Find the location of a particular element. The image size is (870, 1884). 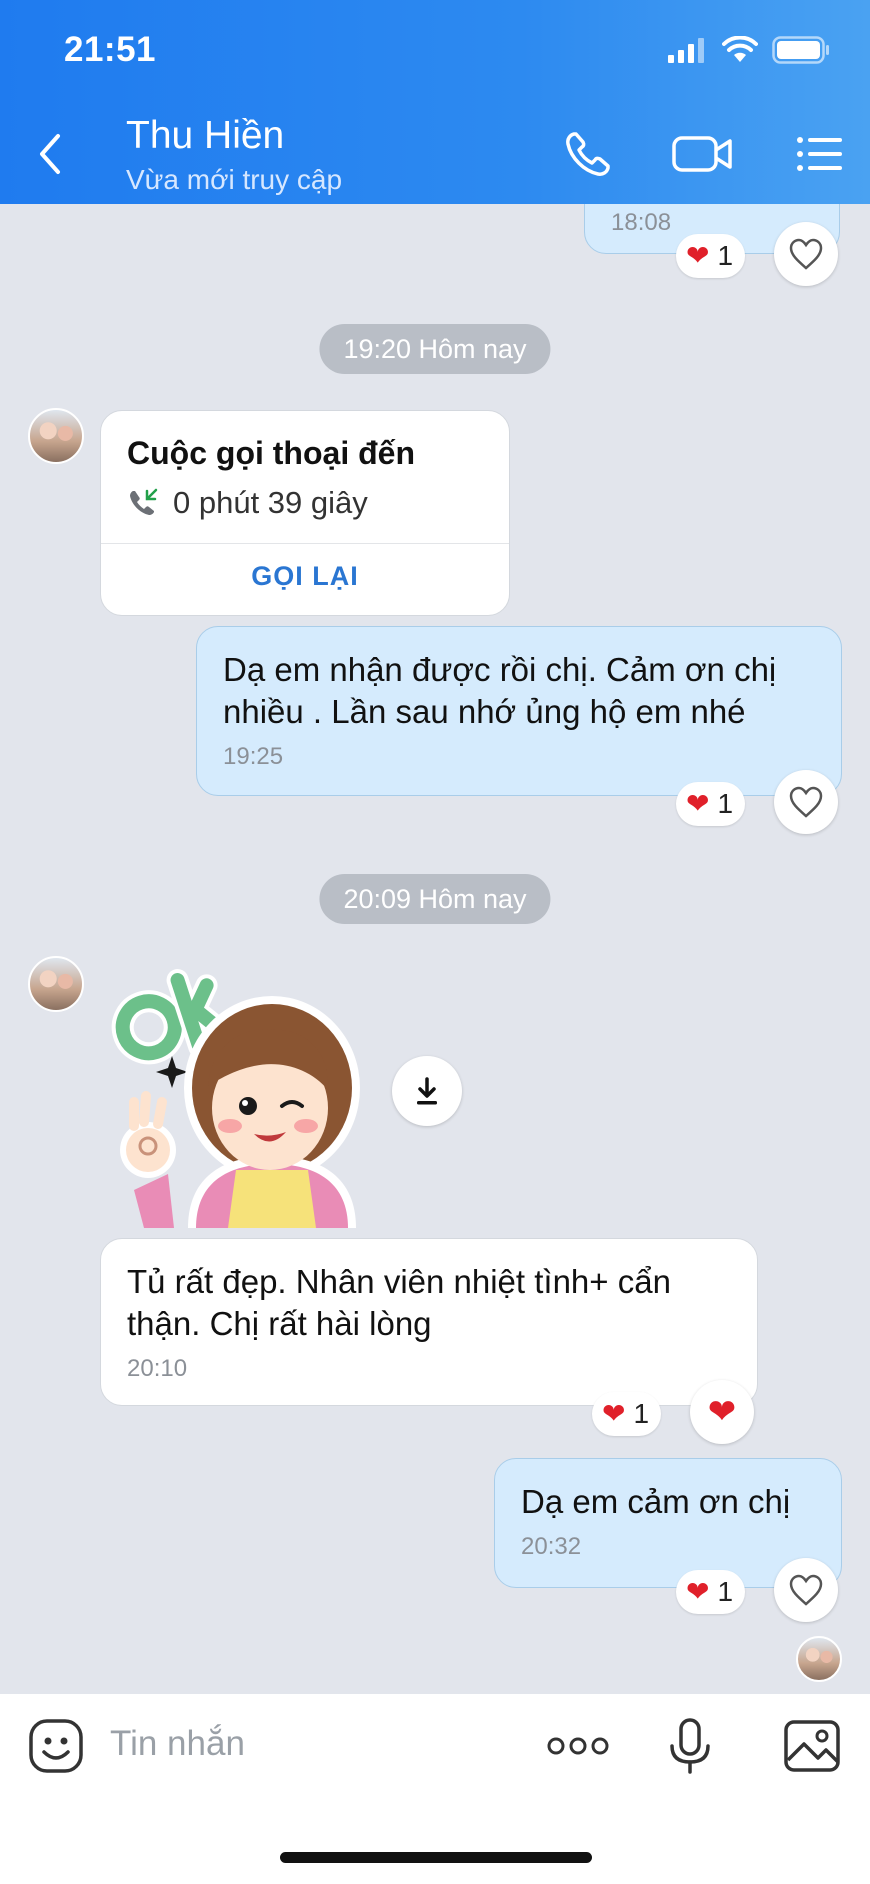

wifi-icon is located at coordinates (740, 49).